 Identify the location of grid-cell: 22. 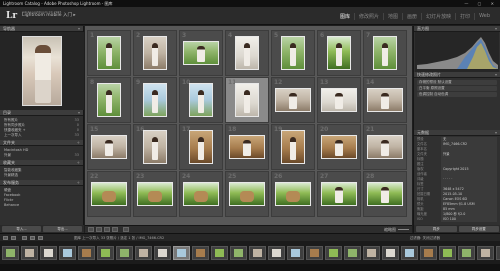
(109, 194).